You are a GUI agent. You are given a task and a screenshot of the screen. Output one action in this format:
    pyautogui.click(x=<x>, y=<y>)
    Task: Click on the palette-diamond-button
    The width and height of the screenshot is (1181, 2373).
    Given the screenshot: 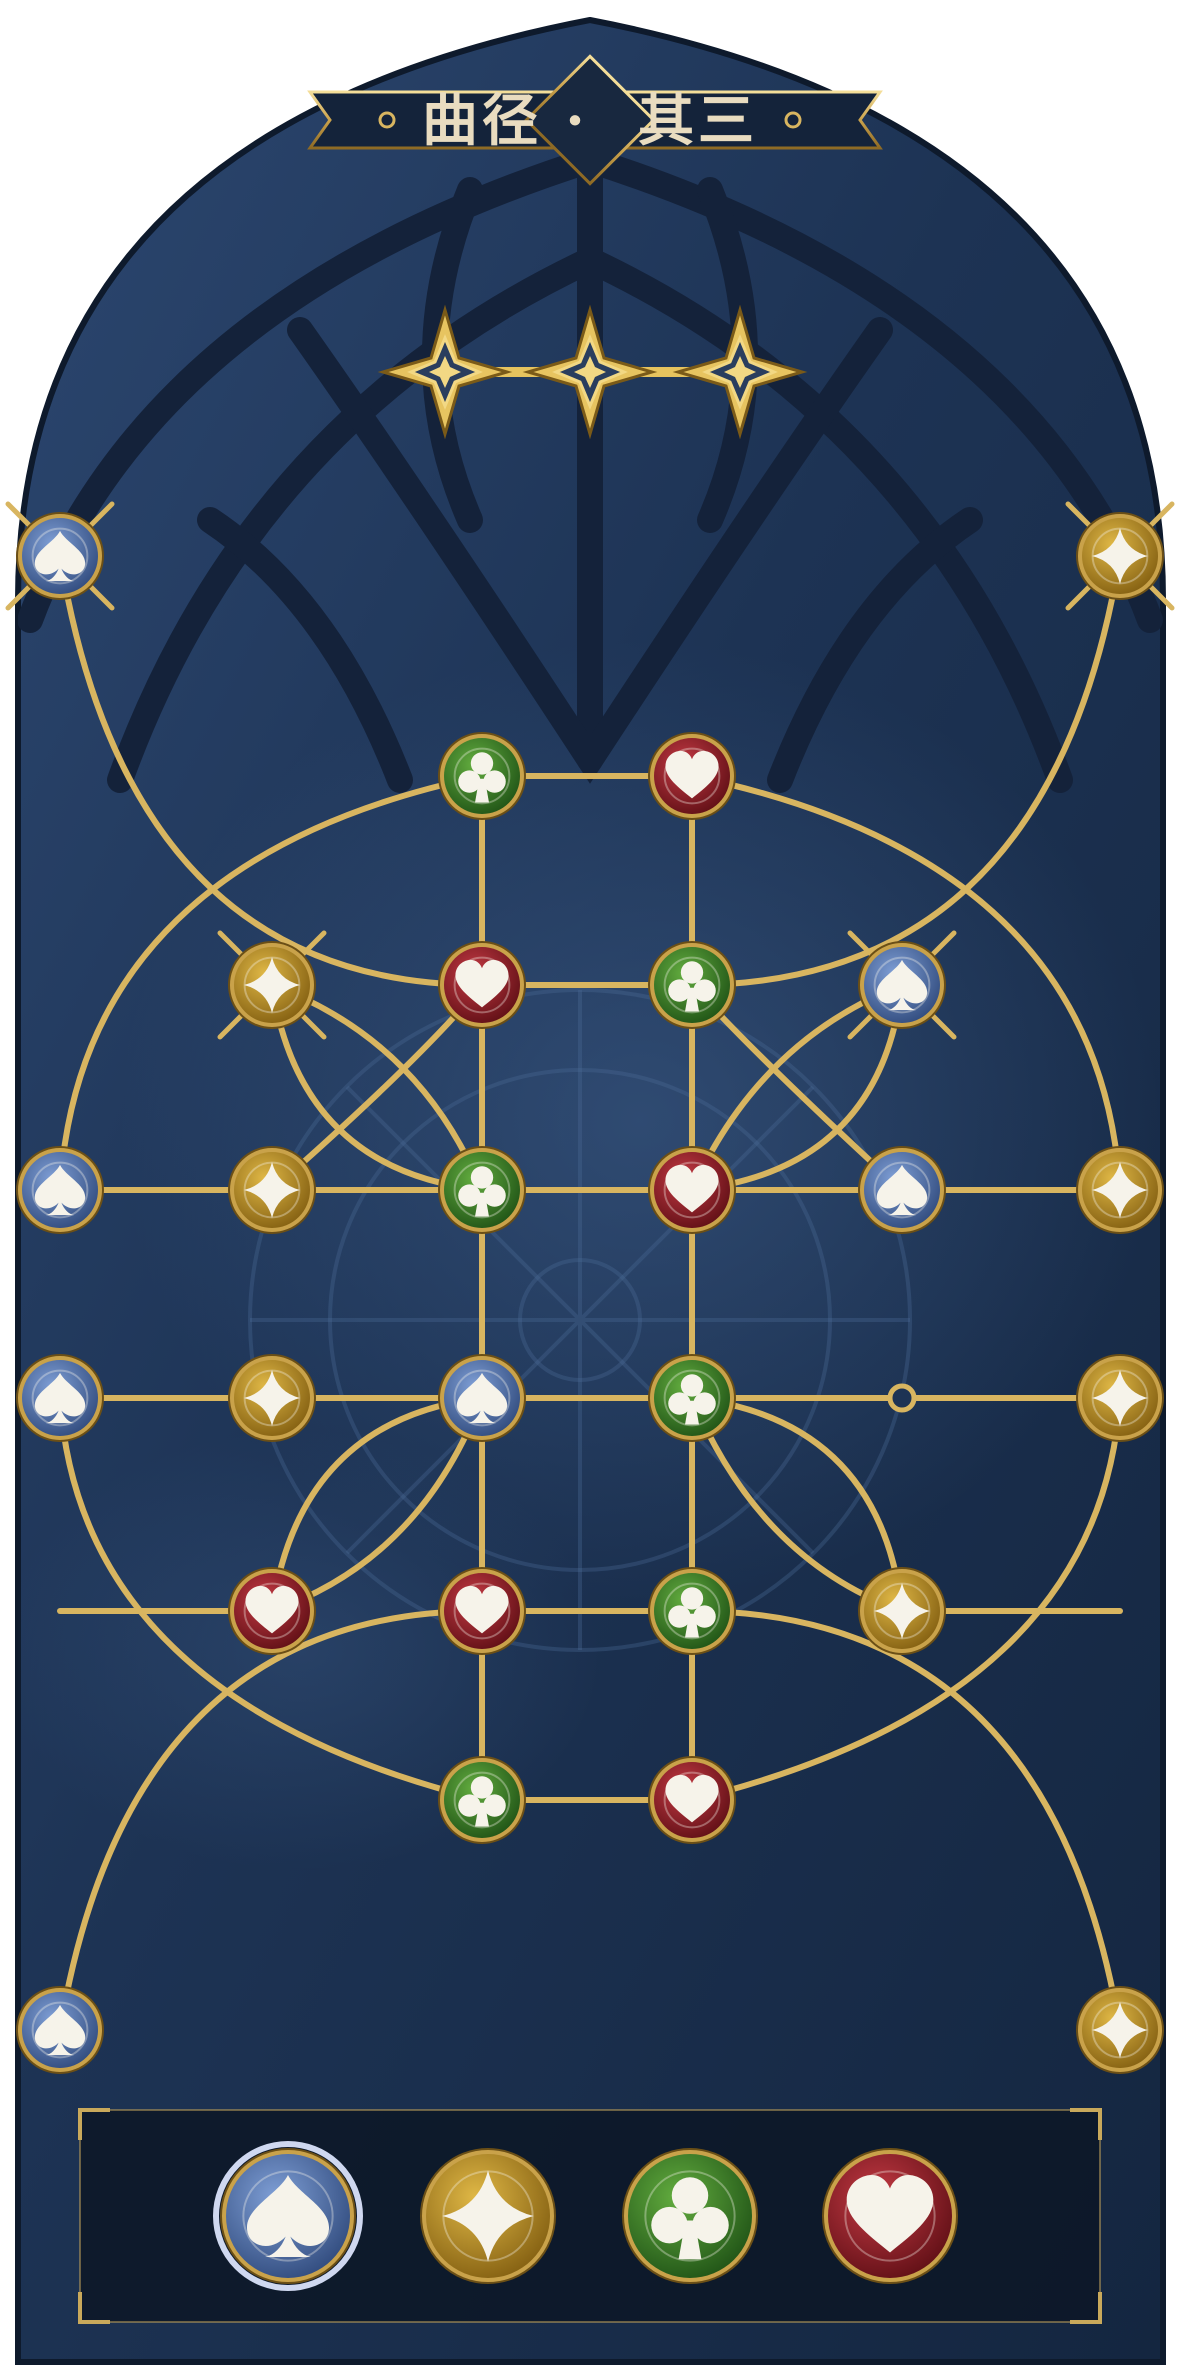 What is the action you would take?
    pyautogui.click(x=488, y=2216)
    